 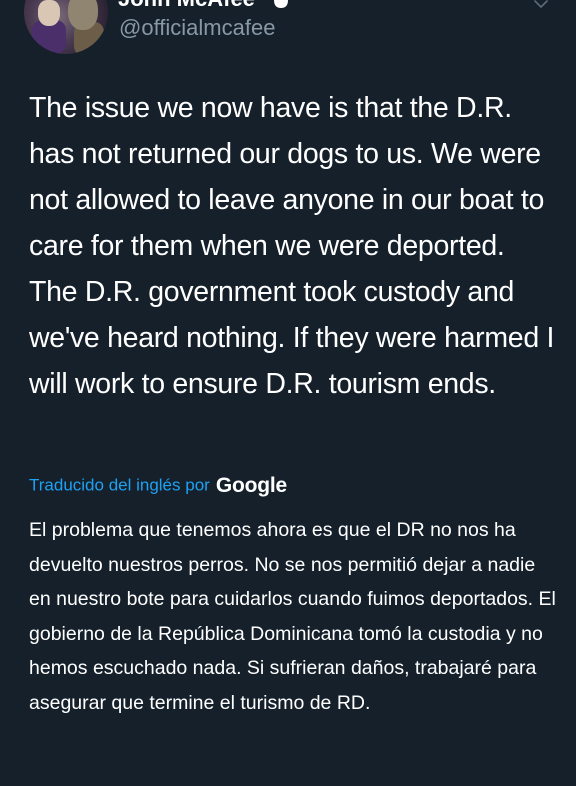 What do you see at coordinates (66, 27) in the screenshot?
I see `avatar` at bounding box center [66, 27].